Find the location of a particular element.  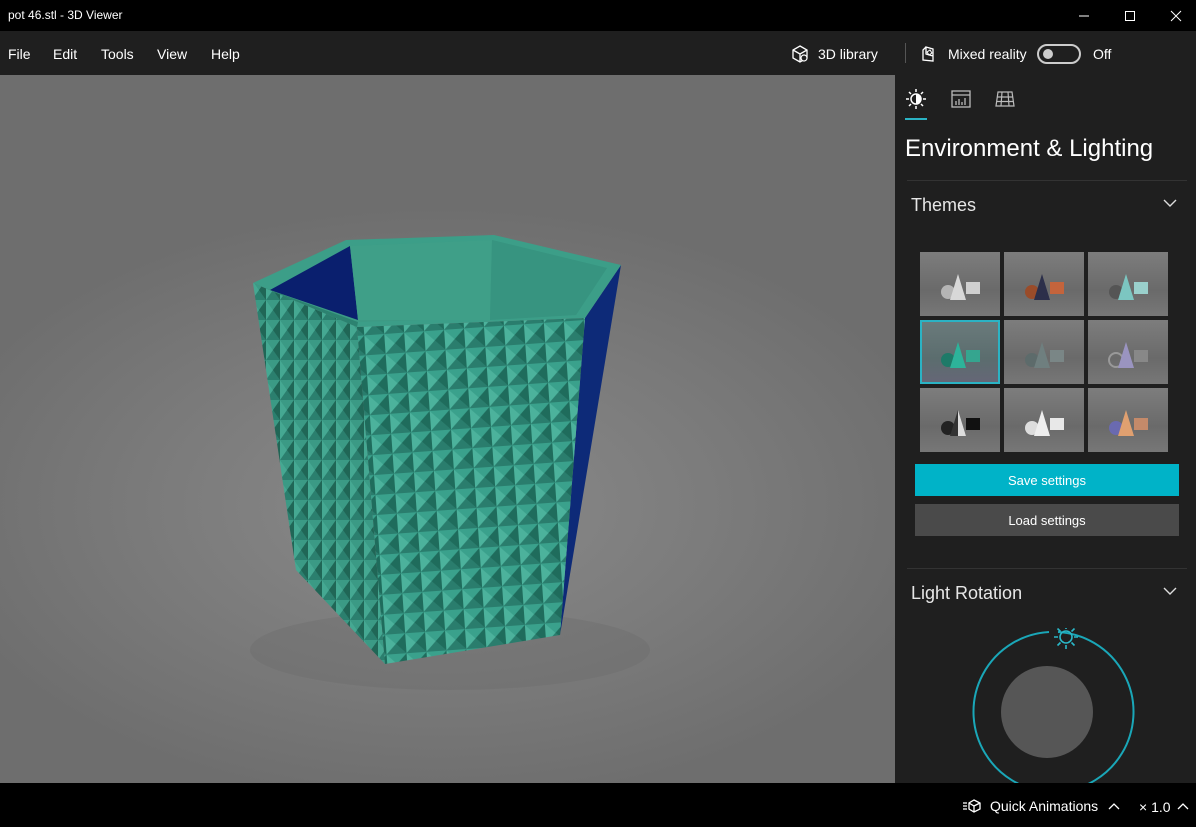

tab-environment is located at coordinates (916, 99).